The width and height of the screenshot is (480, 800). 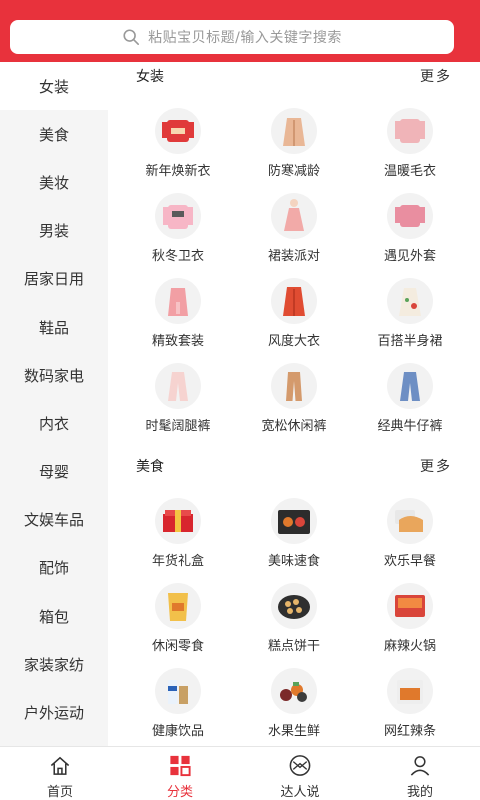 What do you see at coordinates (178, 426) in the screenshot?
I see `category-tile-label: 时髦阔腿裤` at bounding box center [178, 426].